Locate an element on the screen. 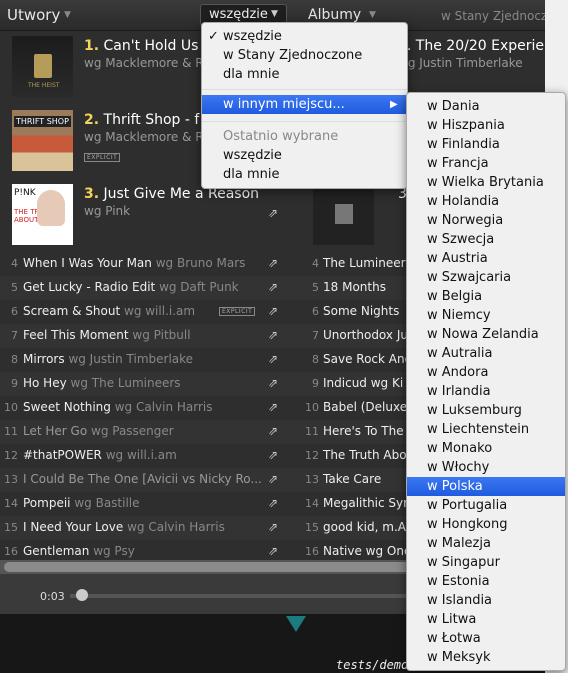 The image size is (568, 673). country-item: w Holandia is located at coordinates (486, 201).